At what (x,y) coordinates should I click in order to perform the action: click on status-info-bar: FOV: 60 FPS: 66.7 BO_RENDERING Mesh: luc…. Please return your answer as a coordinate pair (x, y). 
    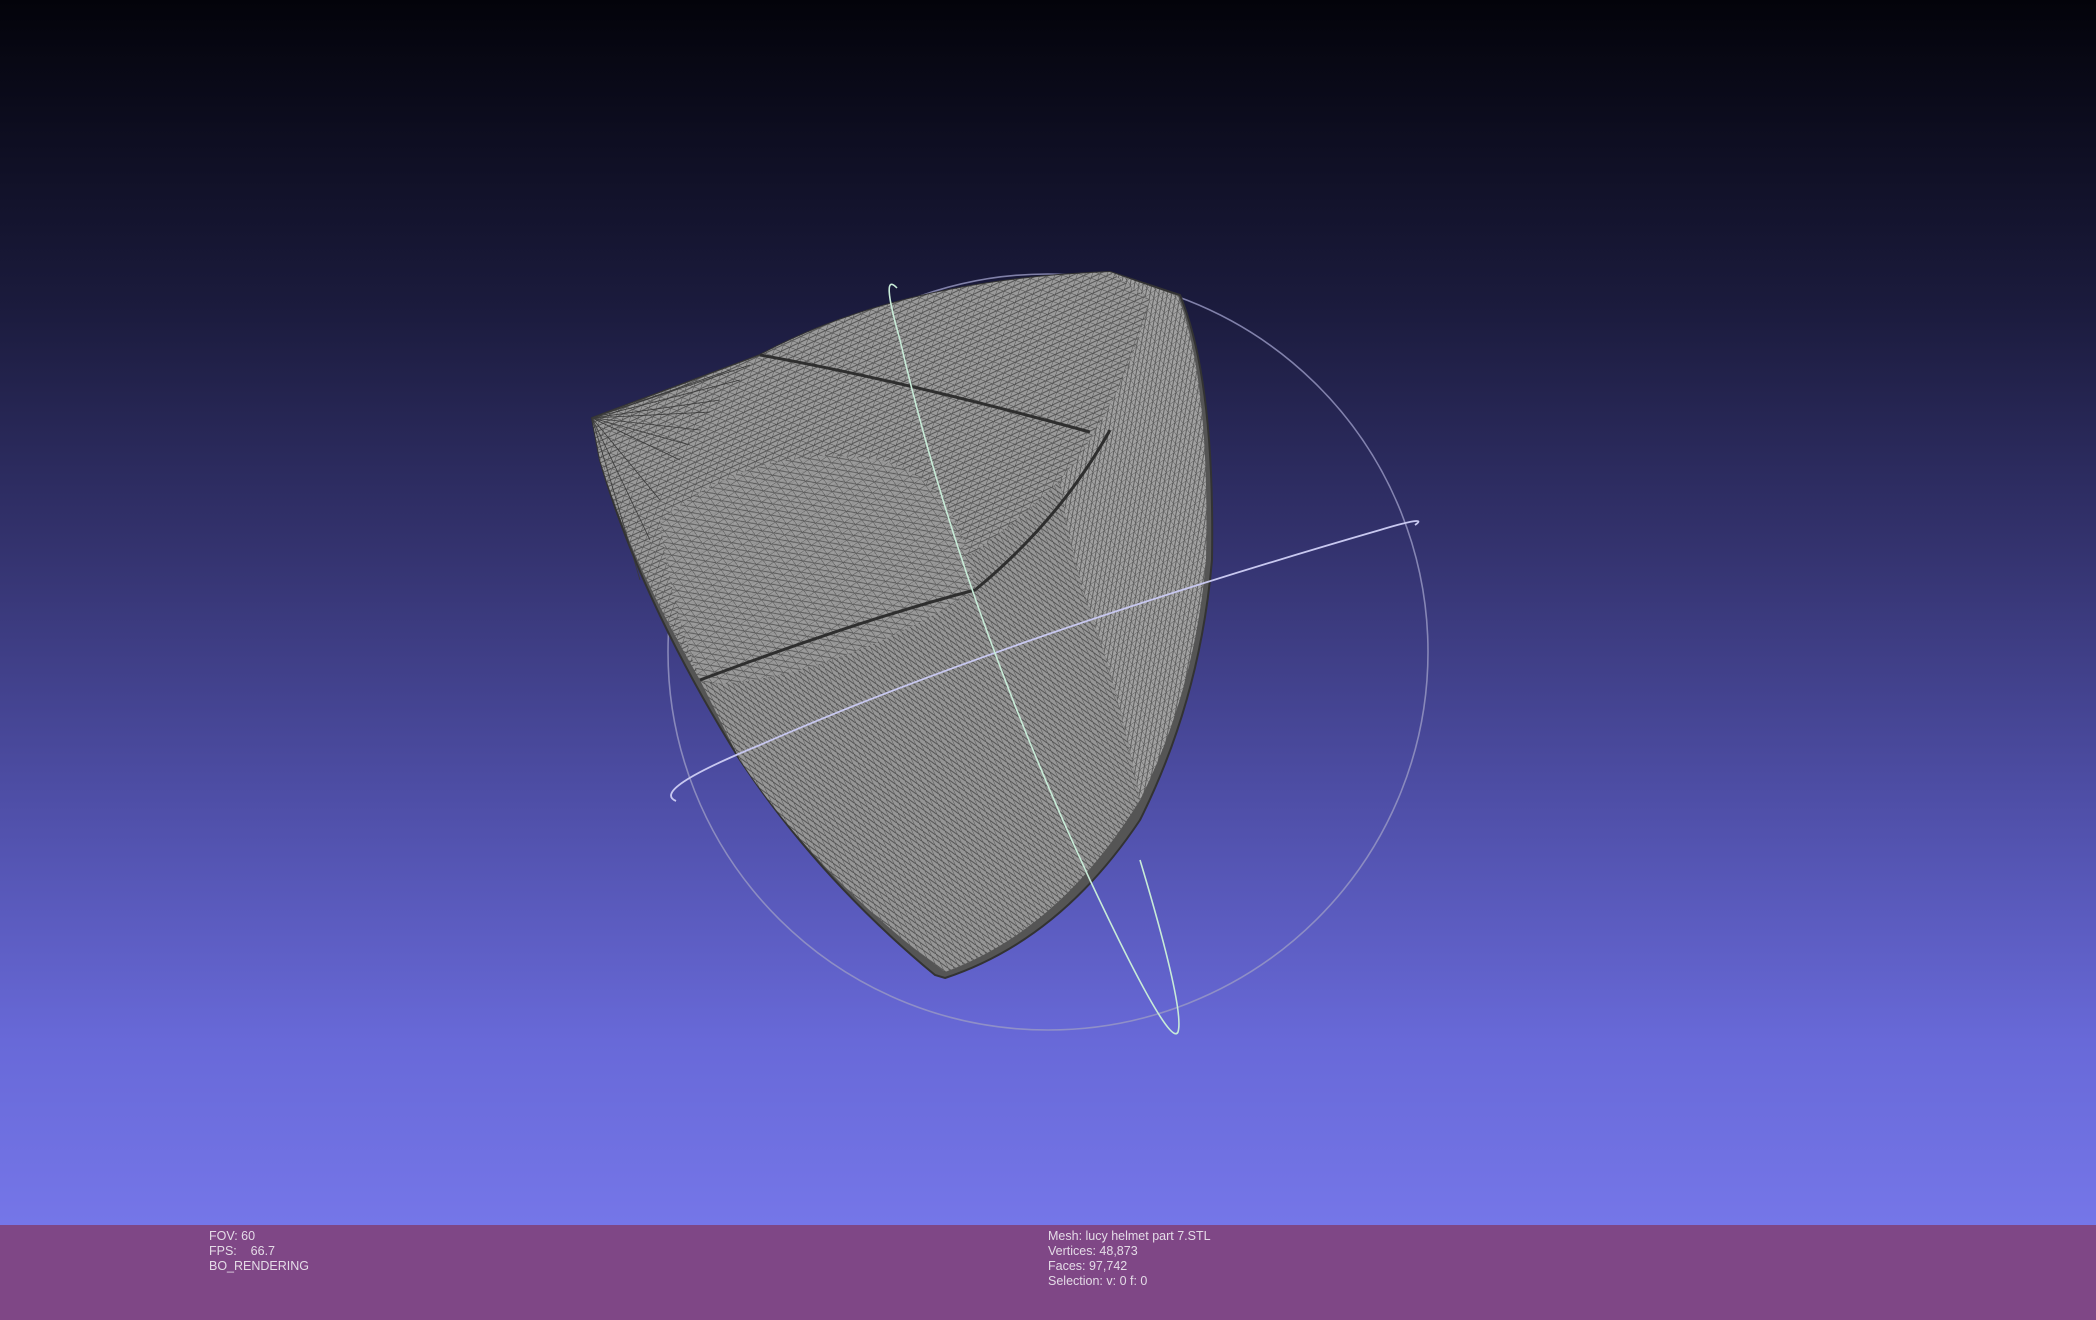
    Looking at the image, I should click on (1048, 1272).